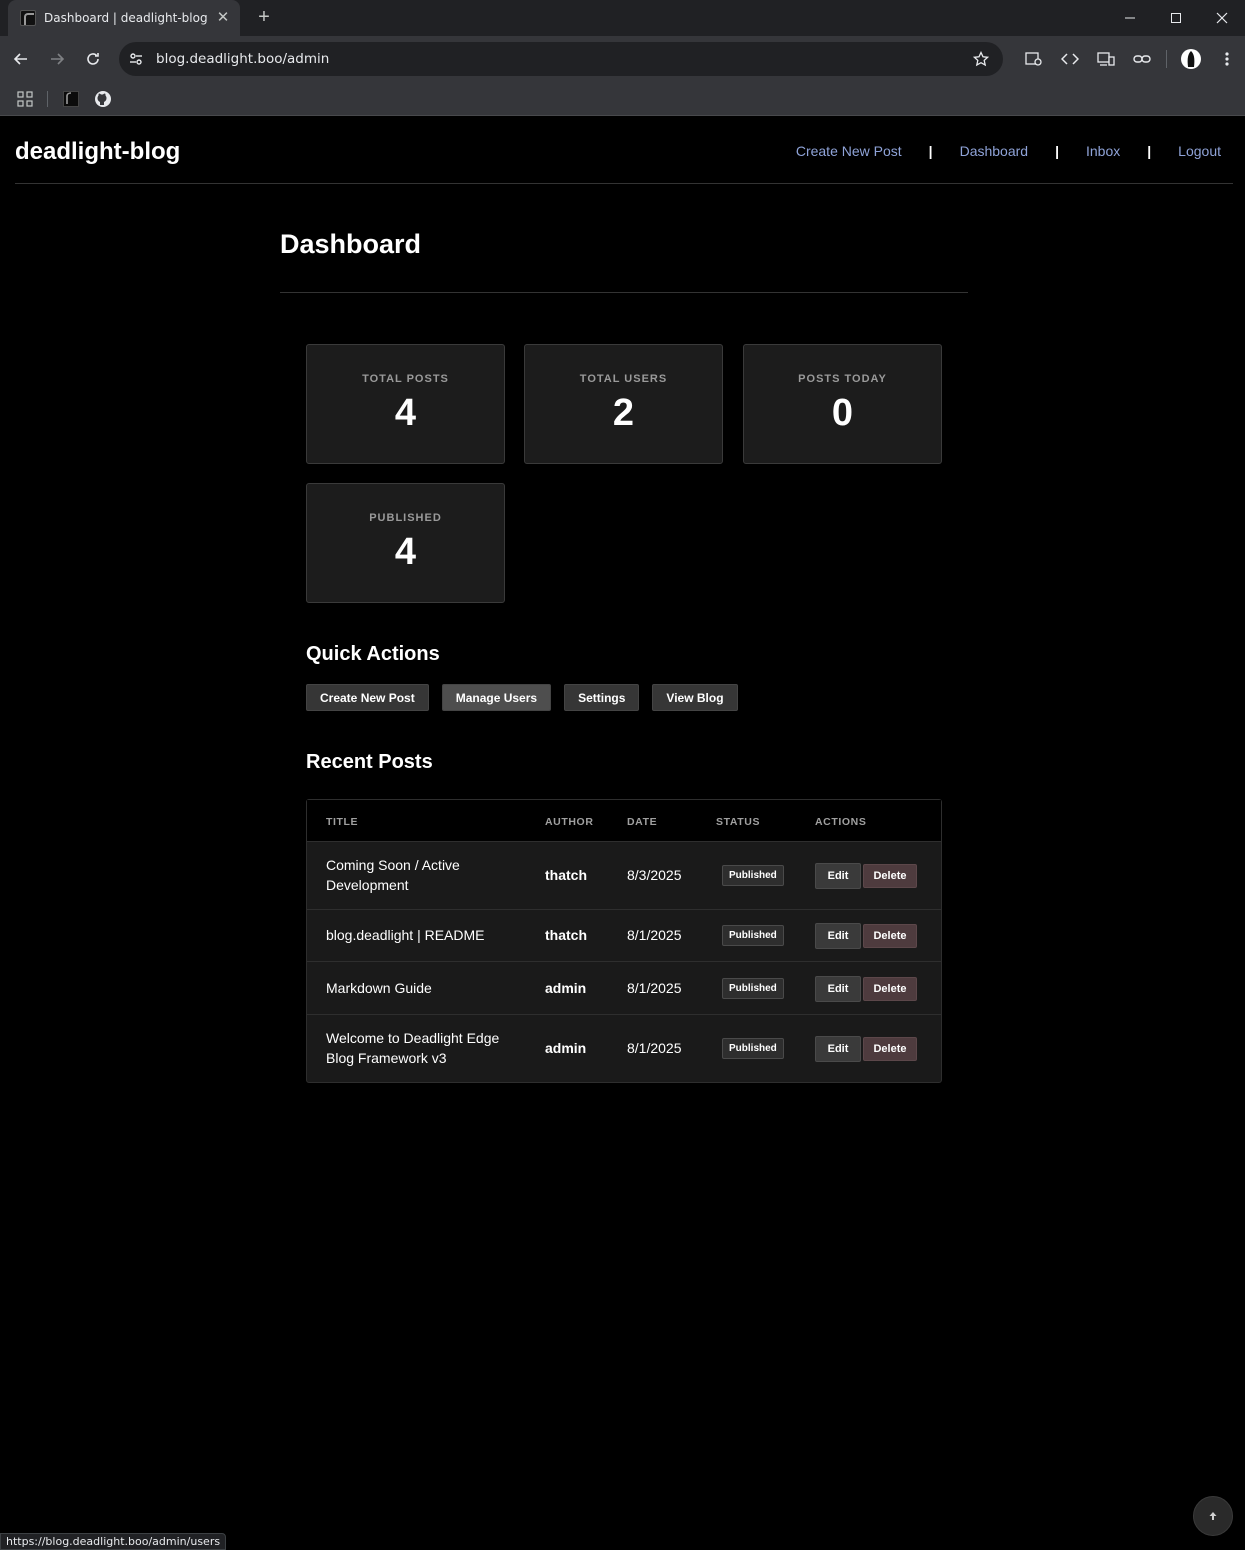 The image size is (1245, 1550). I want to click on post-date: 8/3/2025, so click(654, 875).